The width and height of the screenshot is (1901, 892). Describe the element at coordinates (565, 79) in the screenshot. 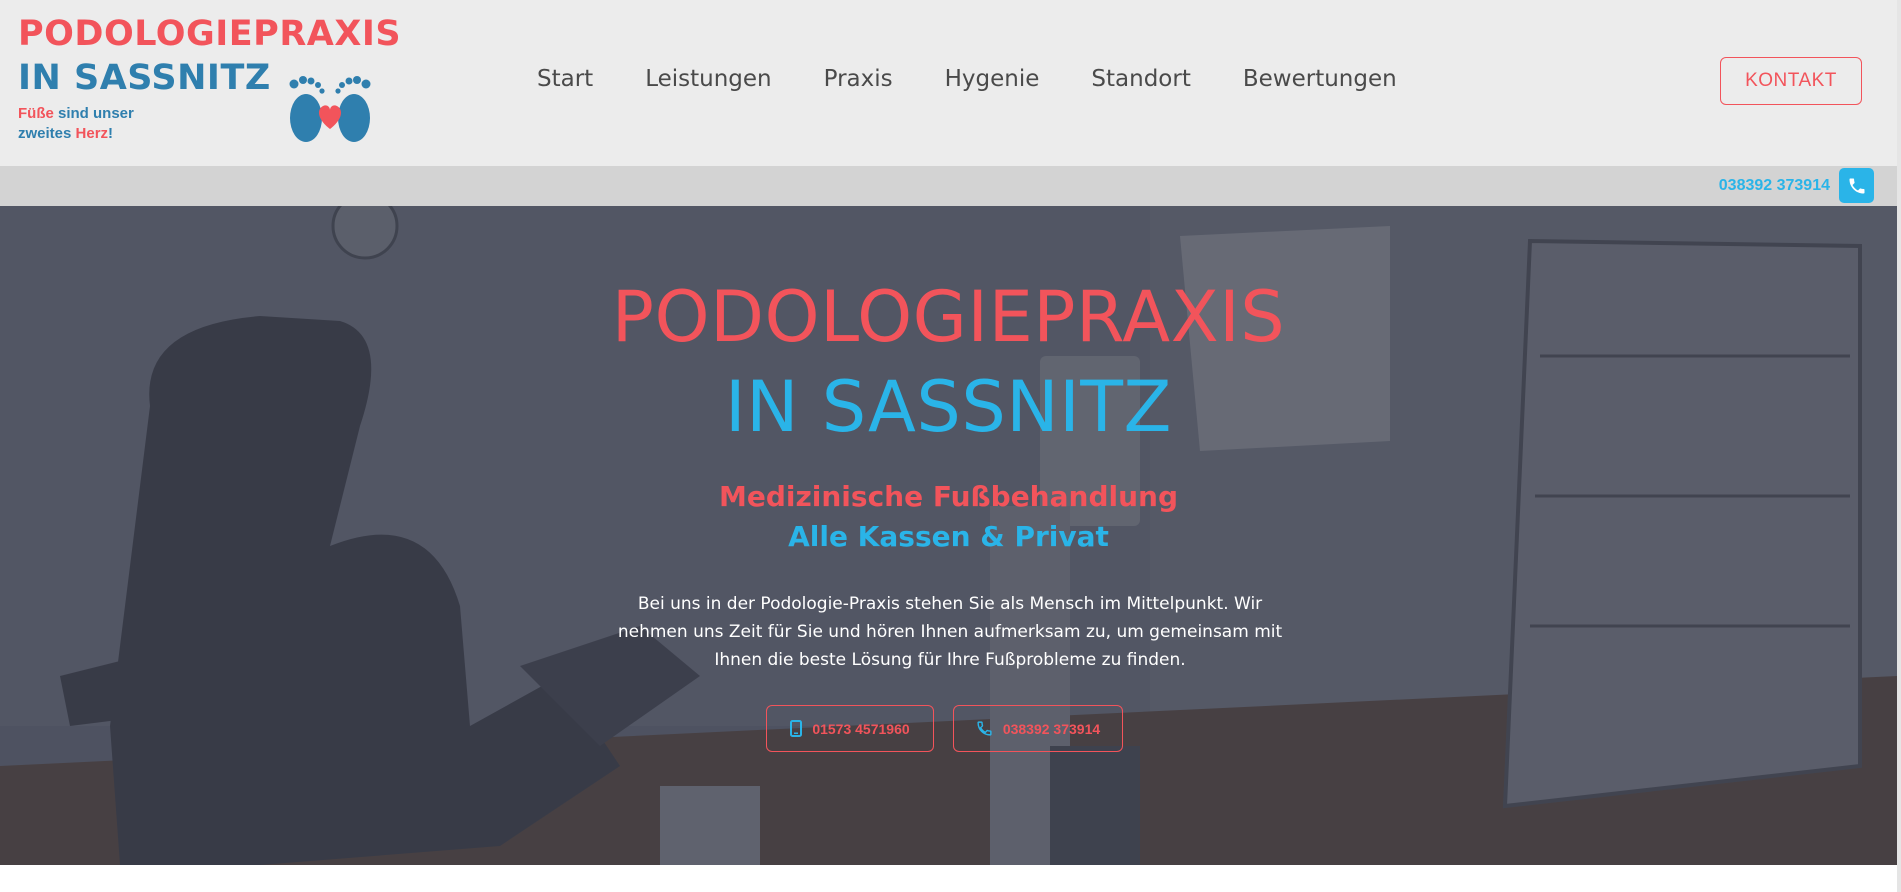

I see `nav-item-start: Start` at that location.